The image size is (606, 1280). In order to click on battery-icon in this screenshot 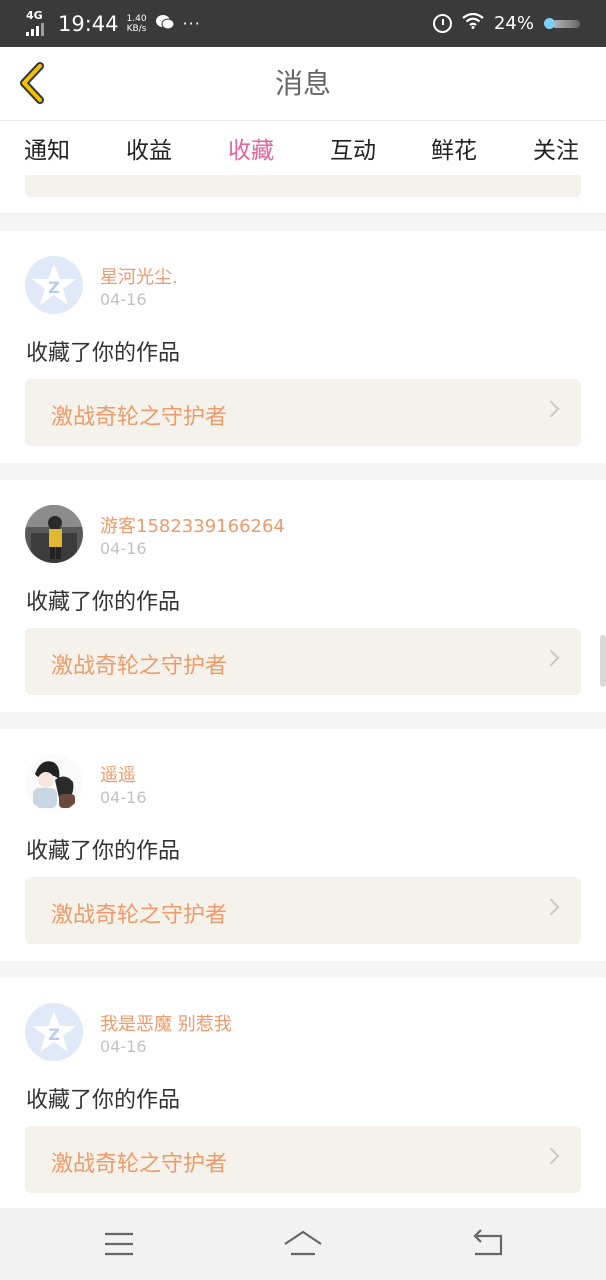, I will do `click(562, 24)`.